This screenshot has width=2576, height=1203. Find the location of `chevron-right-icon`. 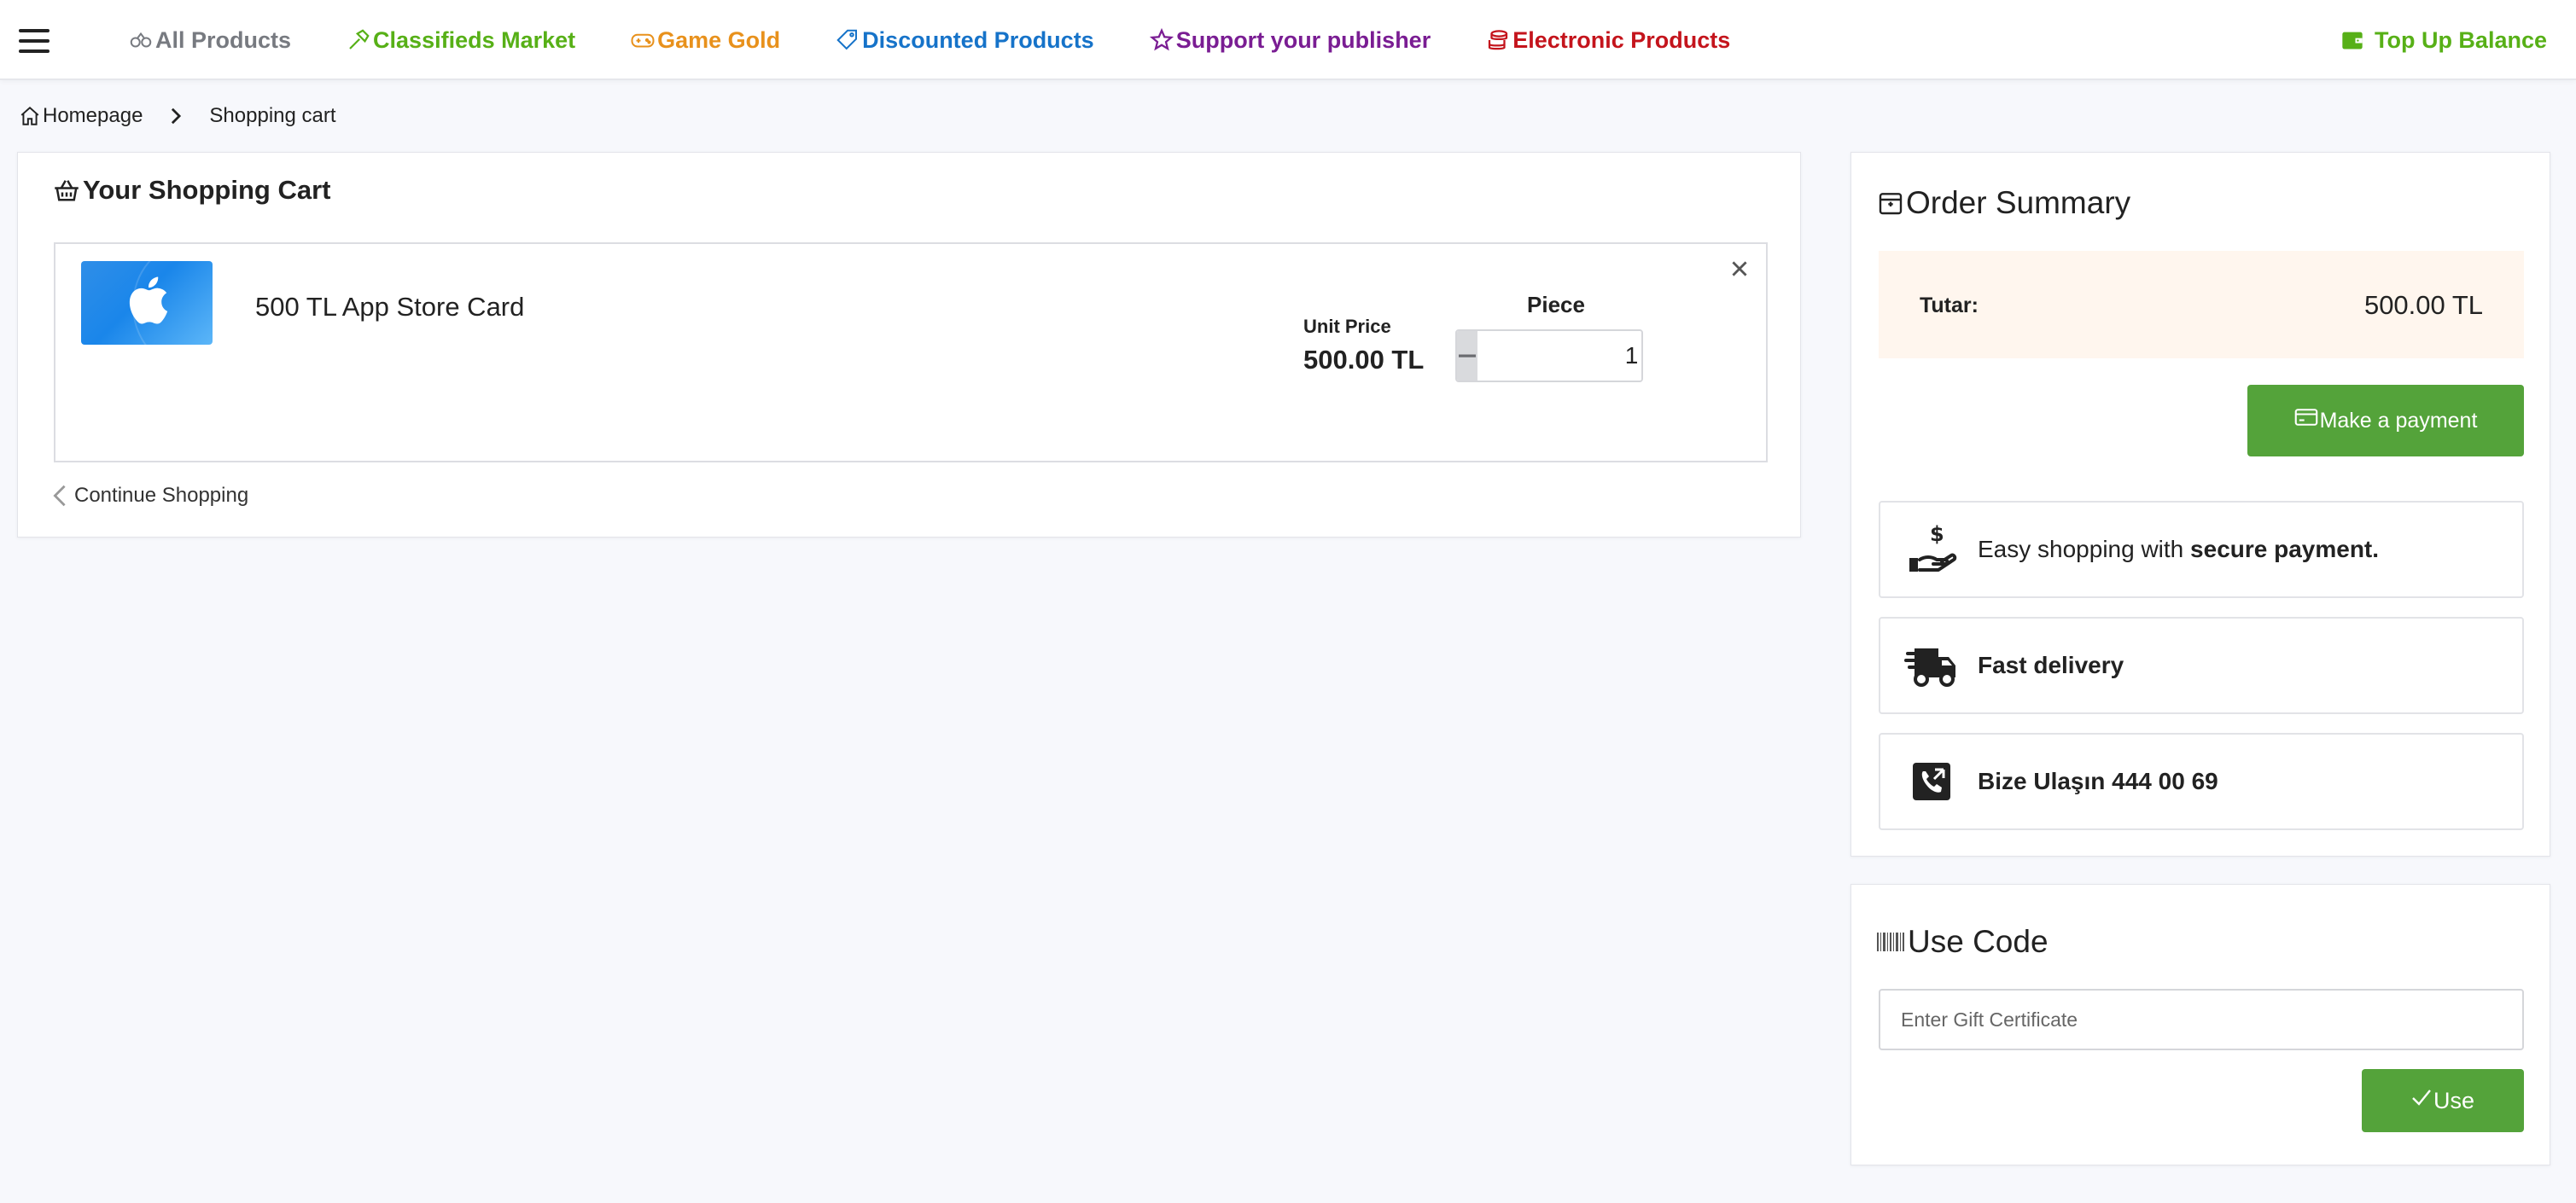

chevron-right-icon is located at coordinates (177, 116).